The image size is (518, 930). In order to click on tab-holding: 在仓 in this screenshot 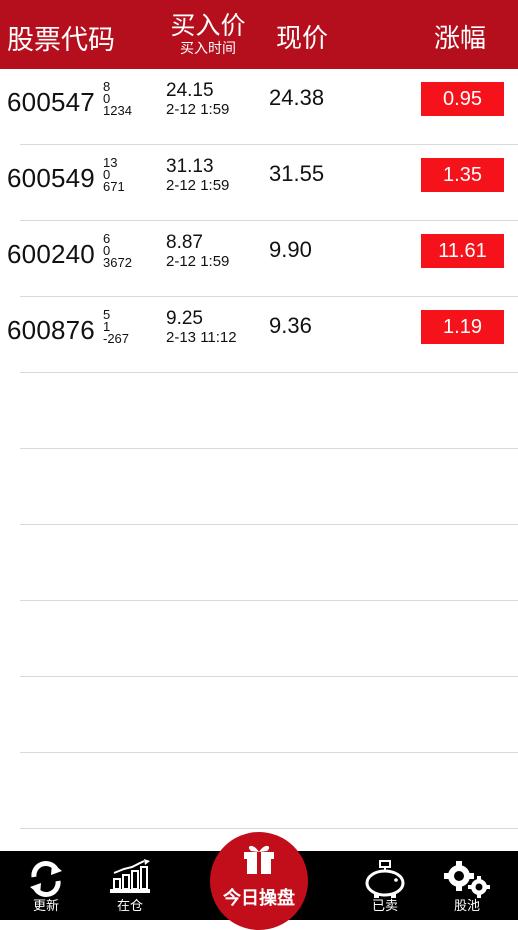, I will do `click(130, 885)`.